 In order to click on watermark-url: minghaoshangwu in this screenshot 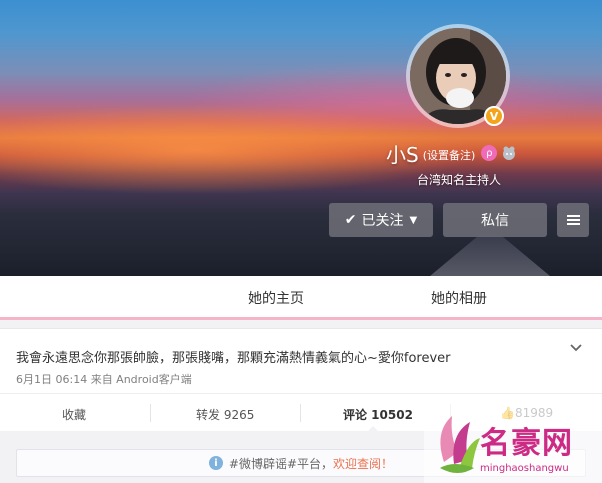, I will do `click(524, 468)`.